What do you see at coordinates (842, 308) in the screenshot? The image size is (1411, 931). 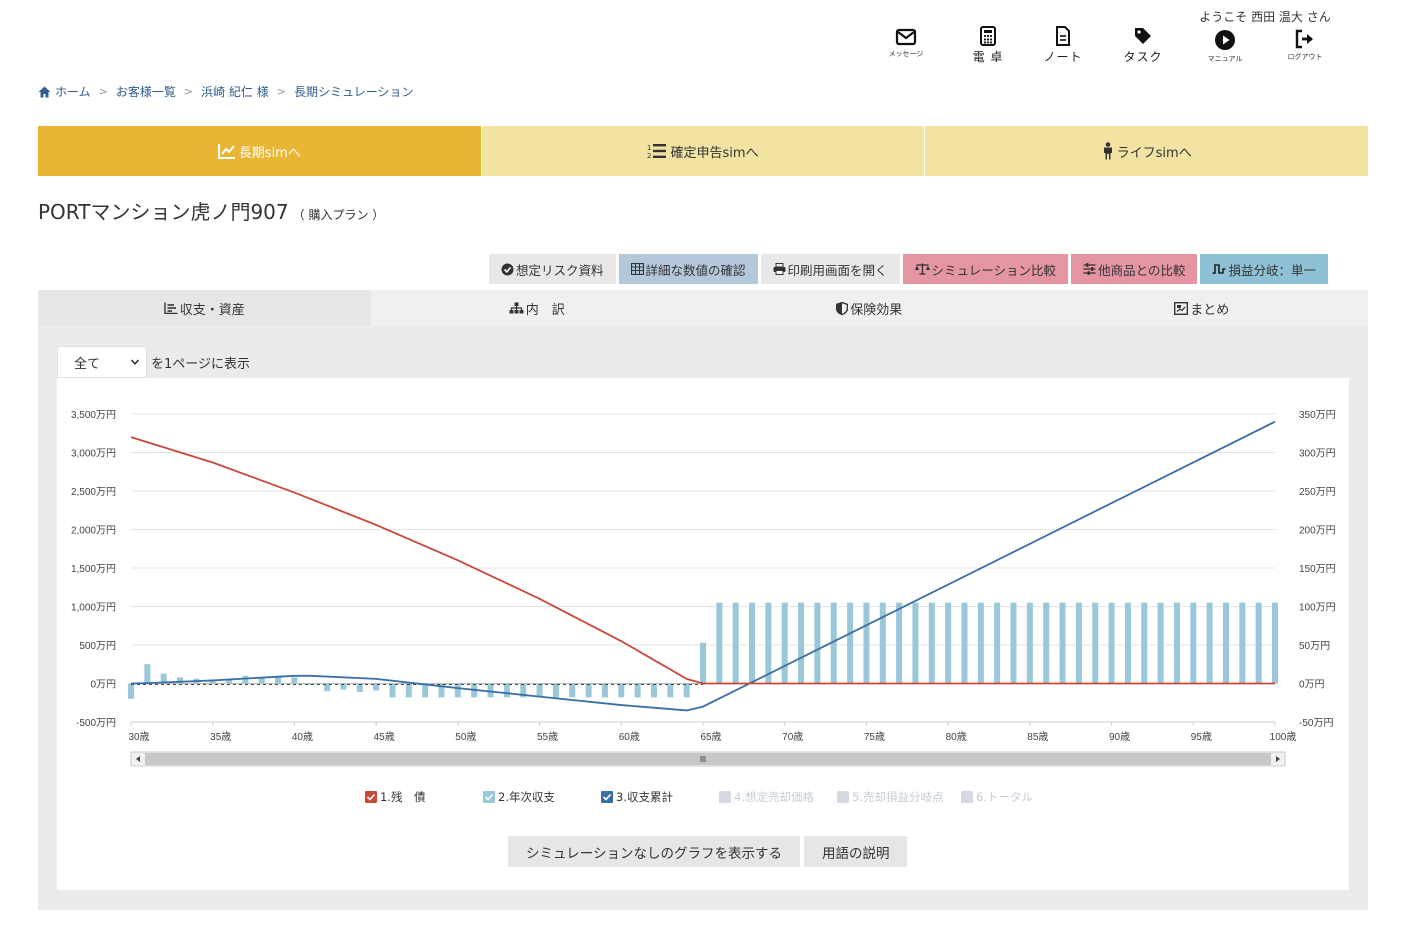 I see `shield-icon` at bounding box center [842, 308].